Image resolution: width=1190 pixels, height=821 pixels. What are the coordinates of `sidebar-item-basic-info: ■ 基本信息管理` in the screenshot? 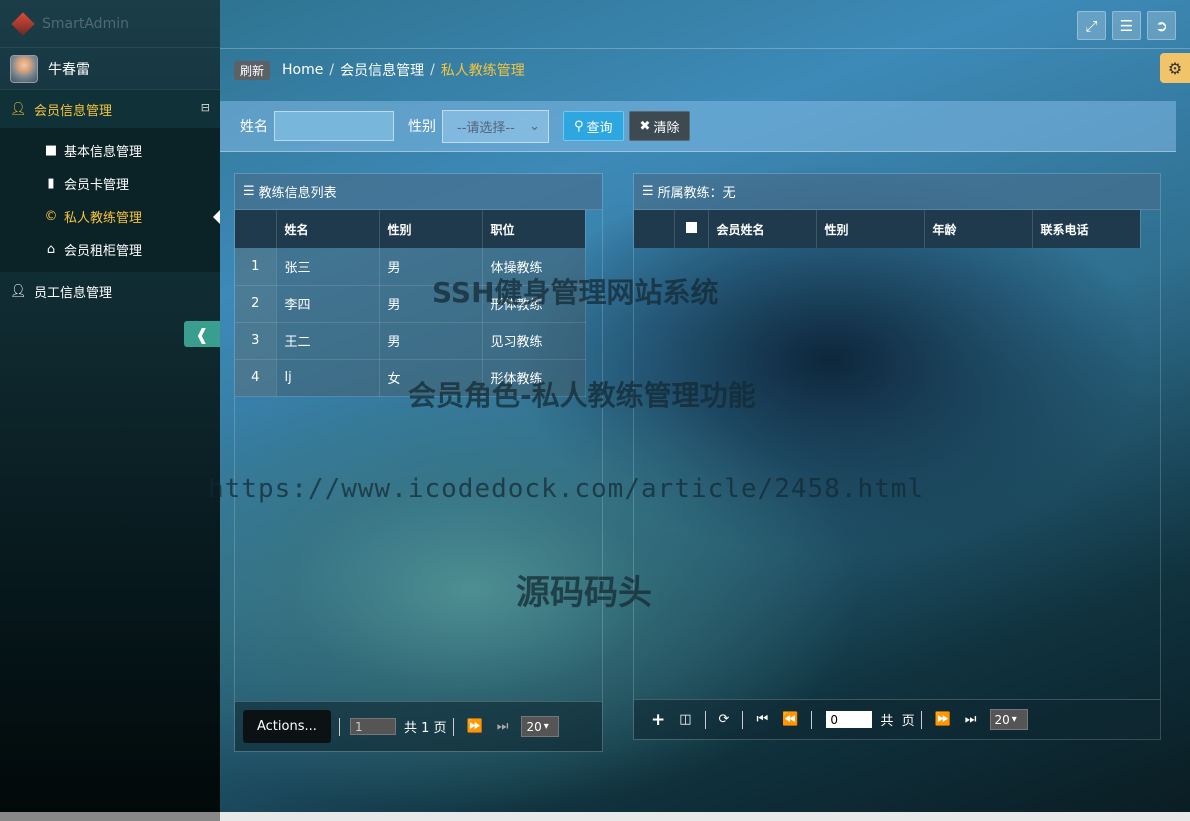 It's located at (110, 150).